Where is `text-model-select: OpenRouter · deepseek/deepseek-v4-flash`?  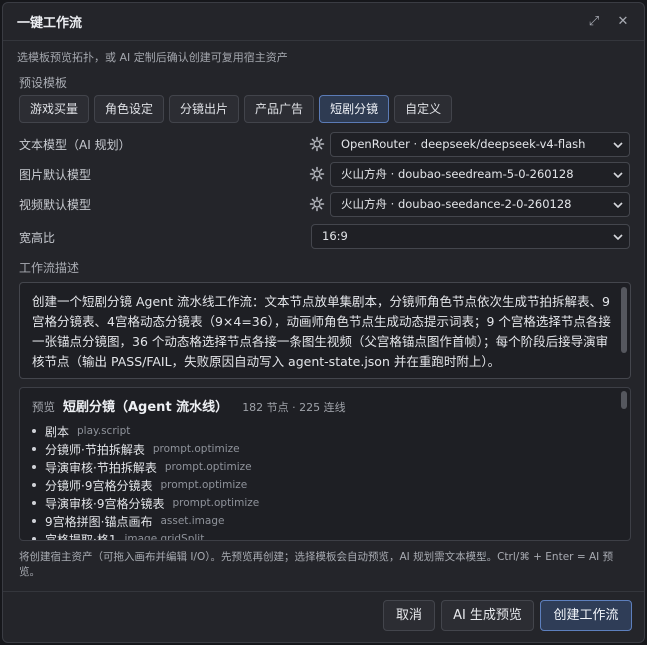 text-model-select: OpenRouter · deepseek/deepseek-v4-flash is located at coordinates (480, 144).